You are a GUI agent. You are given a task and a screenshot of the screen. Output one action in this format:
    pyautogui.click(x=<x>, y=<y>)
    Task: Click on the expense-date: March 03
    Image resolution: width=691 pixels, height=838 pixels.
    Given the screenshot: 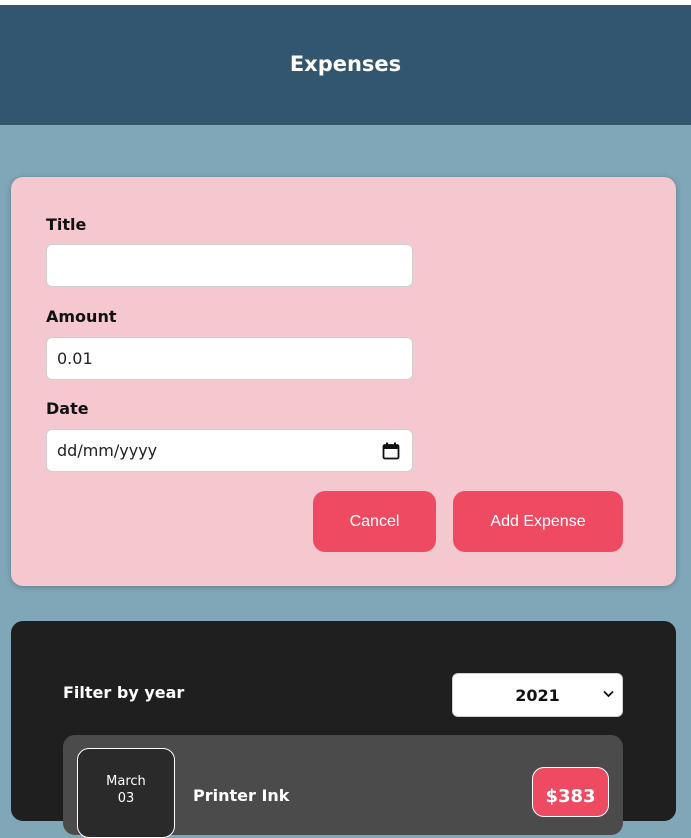 What is the action you would take?
    pyautogui.click(x=126, y=793)
    